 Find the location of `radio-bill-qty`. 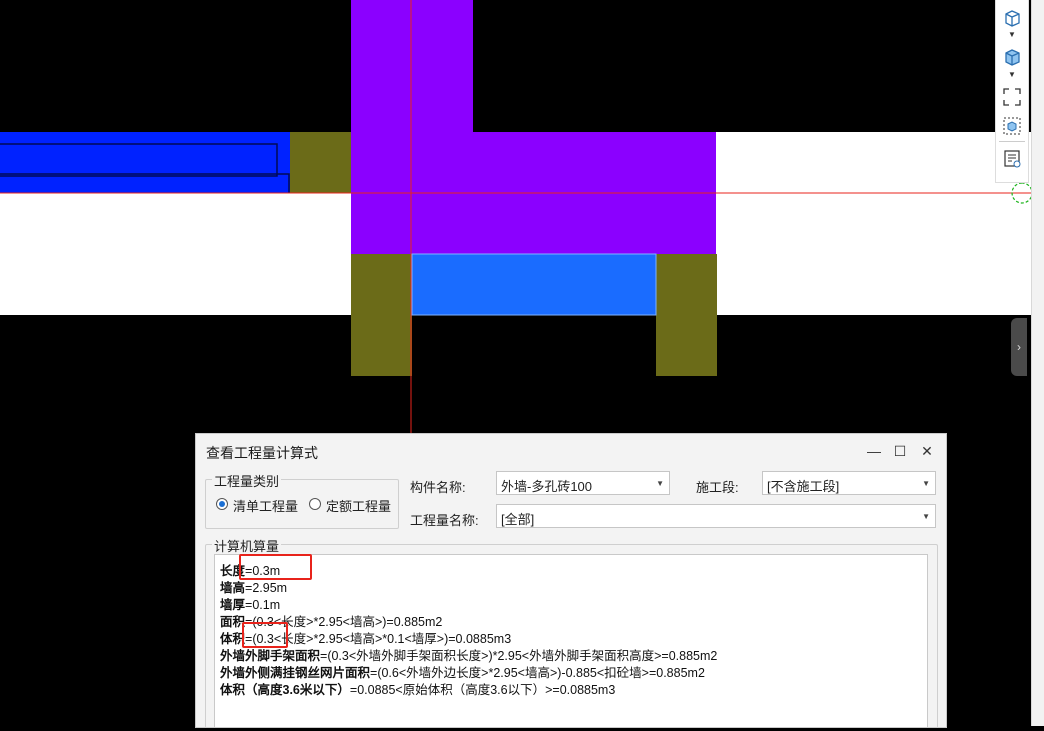

radio-bill-qty is located at coordinates (222, 504).